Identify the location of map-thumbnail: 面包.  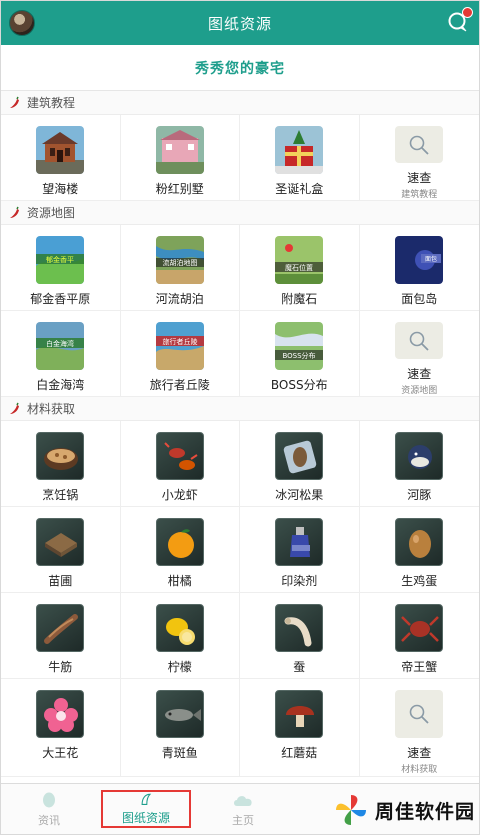
(419, 260).